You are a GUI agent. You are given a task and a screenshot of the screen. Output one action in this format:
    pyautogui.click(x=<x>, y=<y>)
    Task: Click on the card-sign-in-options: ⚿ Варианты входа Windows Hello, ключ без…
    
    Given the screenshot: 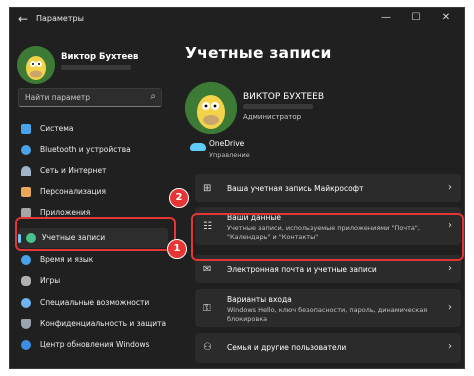 What is the action you would take?
    pyautogui.click(x=328, y=308)
    